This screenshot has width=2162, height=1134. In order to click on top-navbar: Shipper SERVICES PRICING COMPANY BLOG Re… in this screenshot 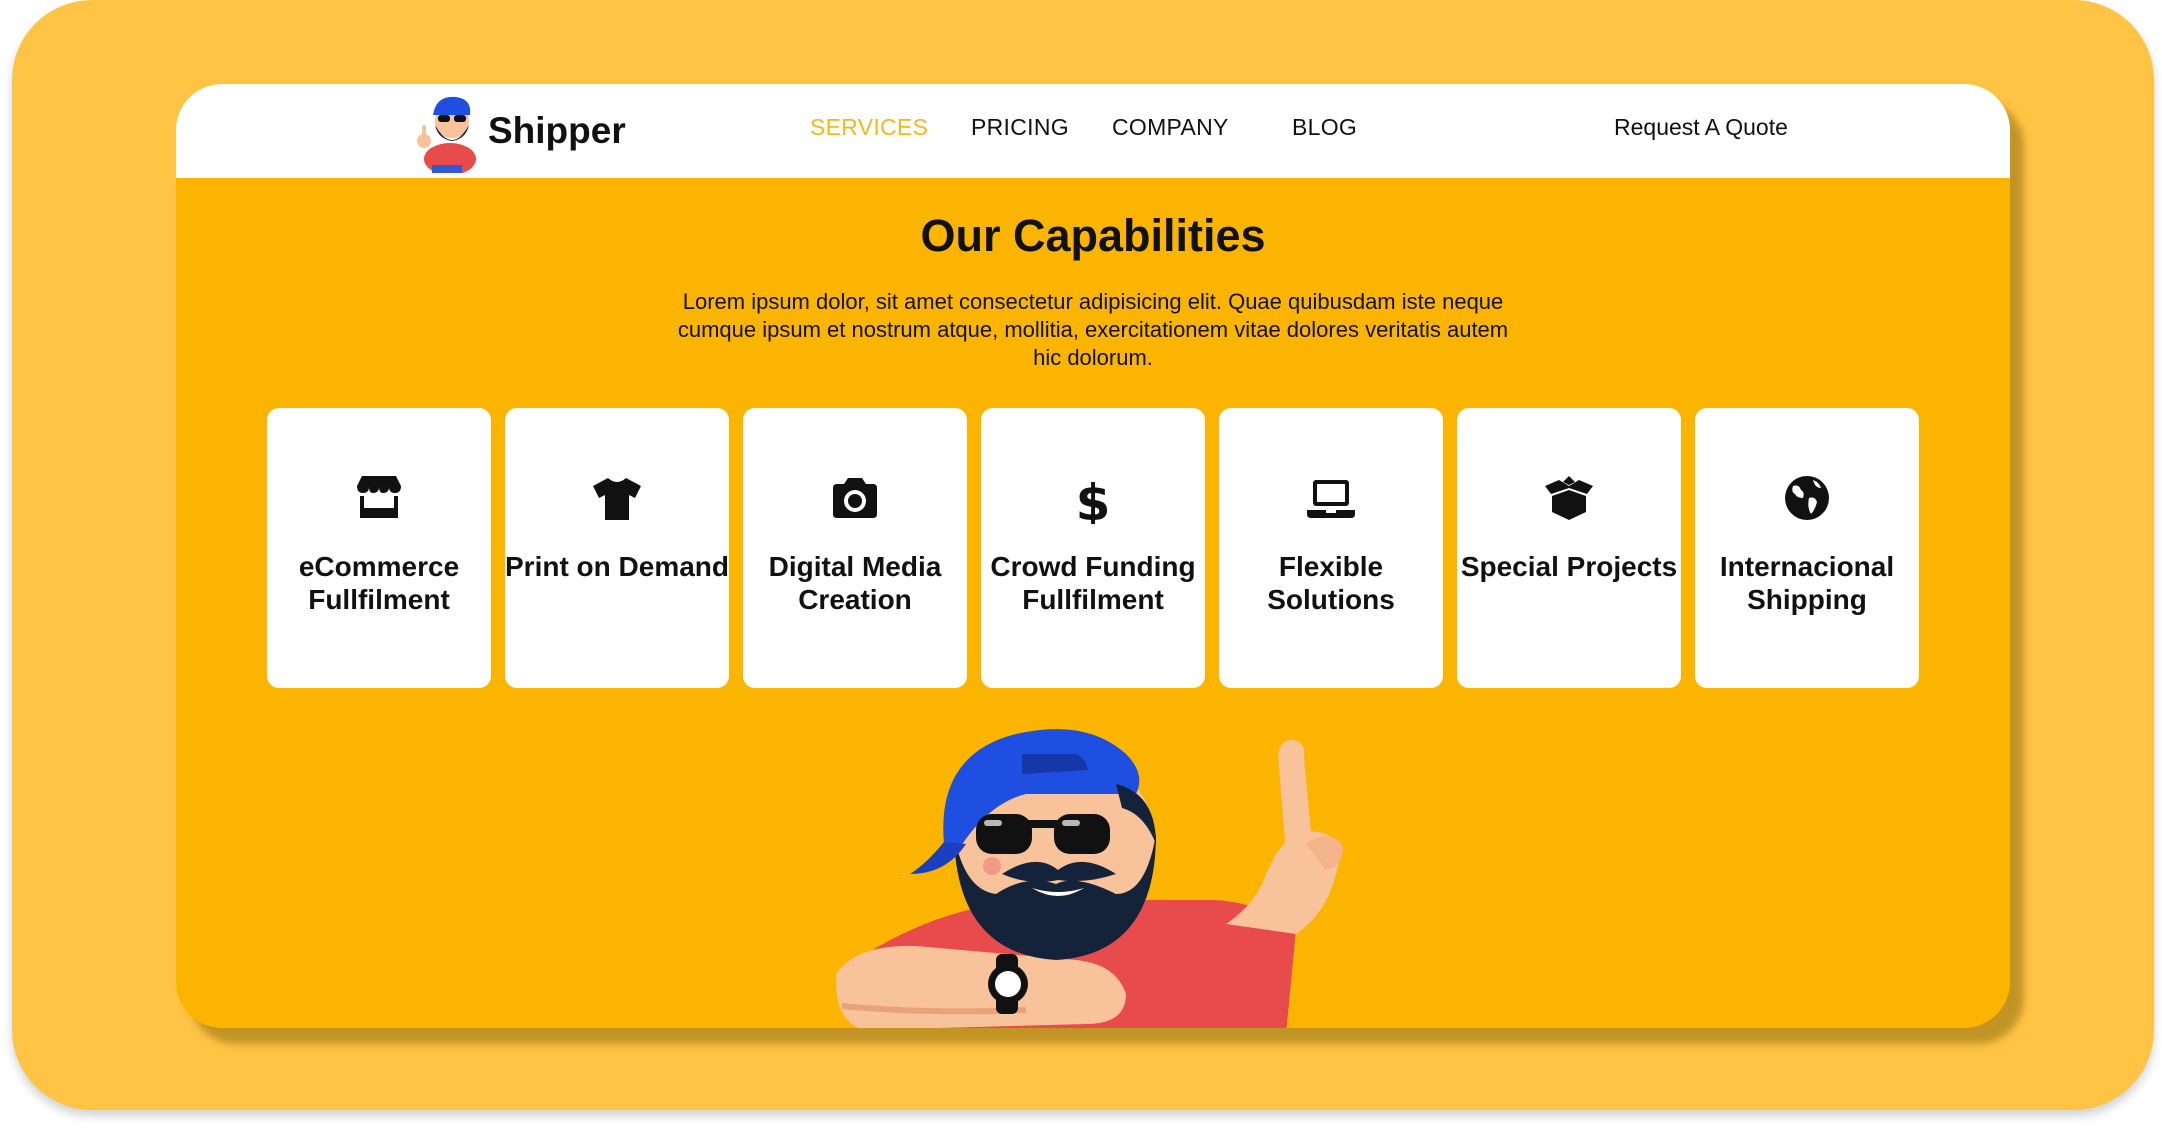, I will do `click(1093, 131)`.